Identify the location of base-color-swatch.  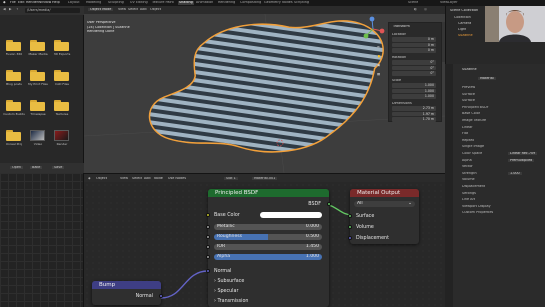
(291, 215).